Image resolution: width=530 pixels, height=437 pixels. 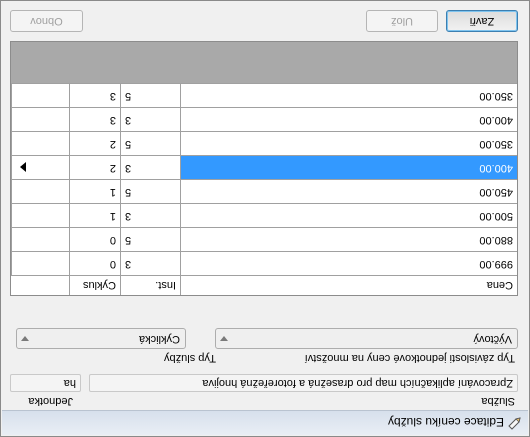 I want to click on service-label: Služba, so click(x=498, y=401).